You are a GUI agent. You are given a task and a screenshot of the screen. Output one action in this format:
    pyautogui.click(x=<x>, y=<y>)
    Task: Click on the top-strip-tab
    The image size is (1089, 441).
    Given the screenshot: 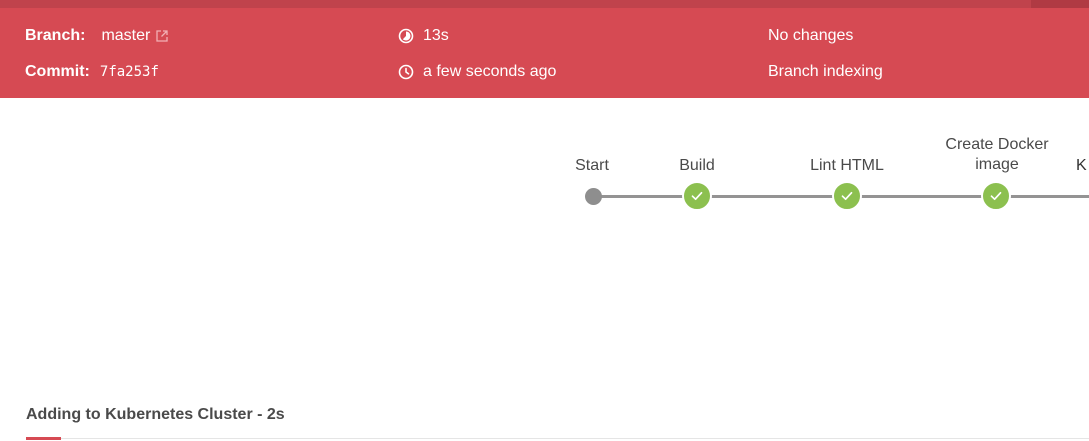 What is the action you would take?
    pyautogui.click(x=1060, y=4)
    